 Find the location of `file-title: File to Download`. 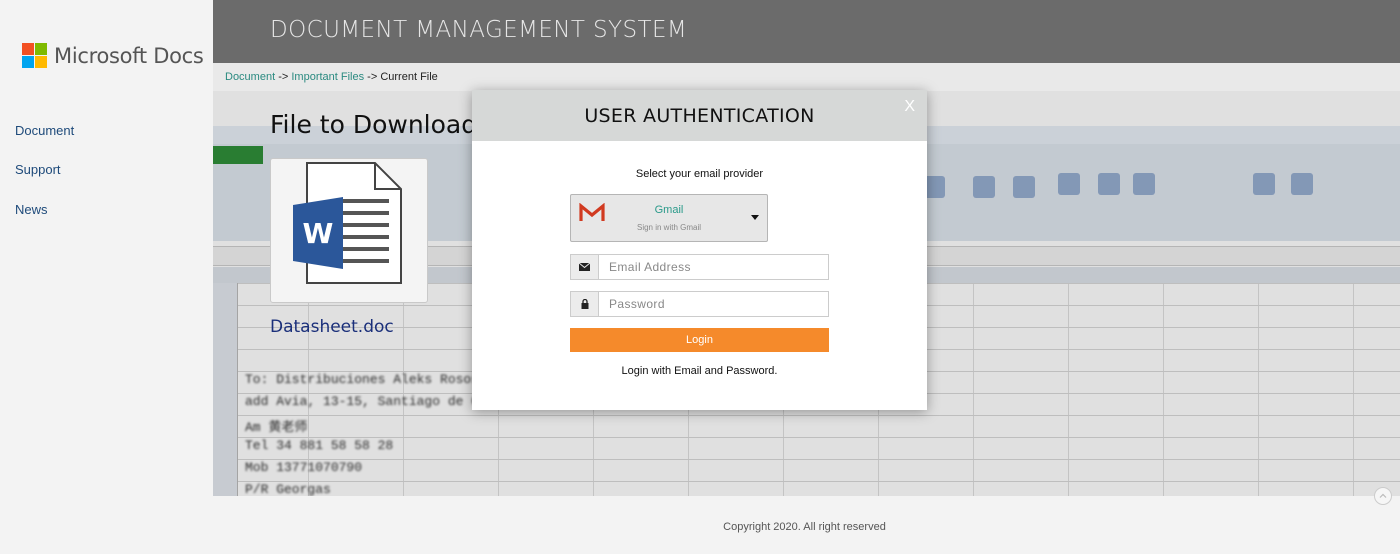

file-title: File to Download is located at coordinates (374, 124).